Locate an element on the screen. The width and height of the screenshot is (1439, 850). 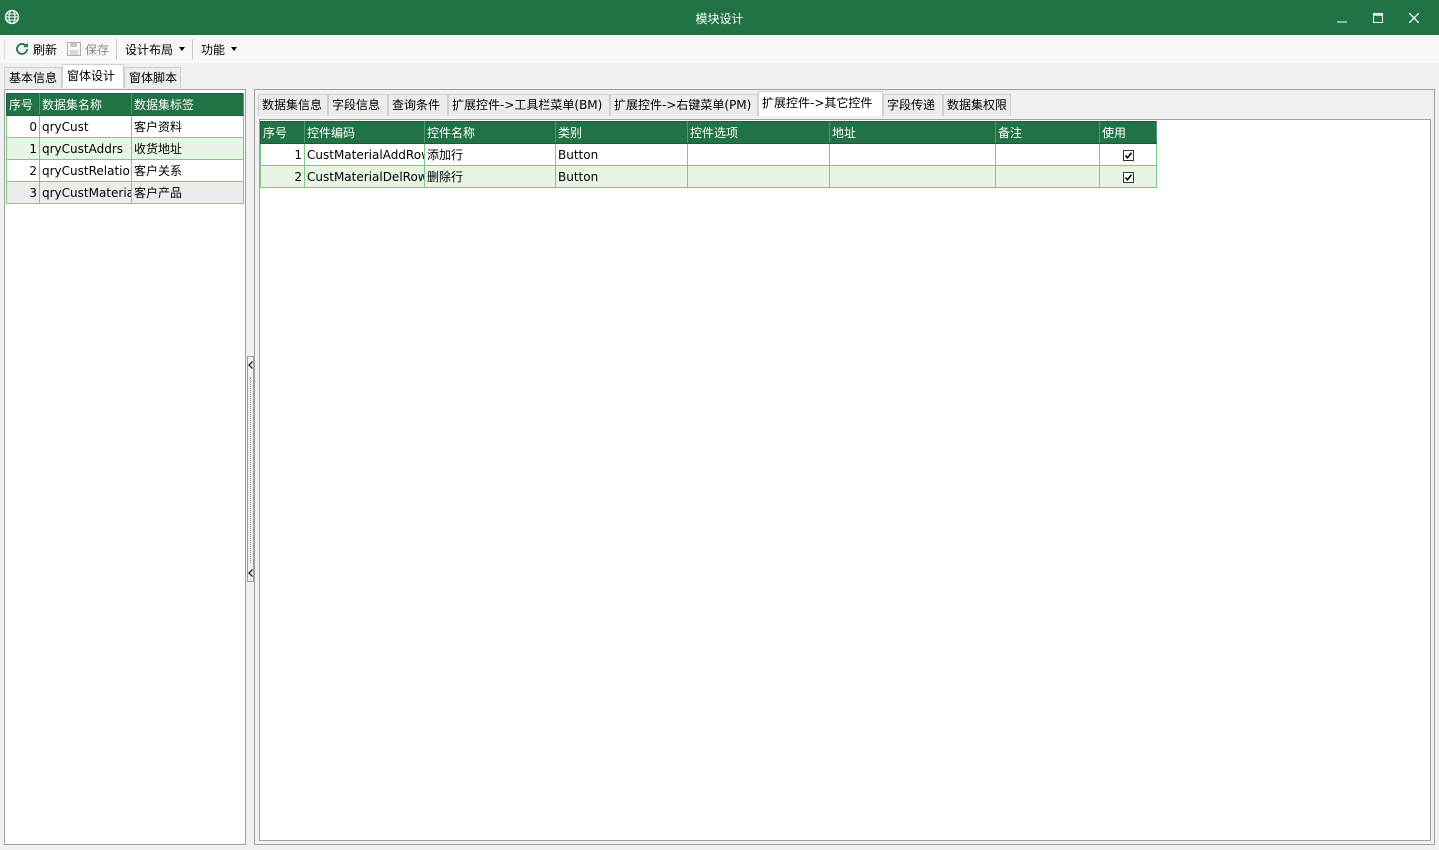
close-icon is located at coordinates (1414, 17).